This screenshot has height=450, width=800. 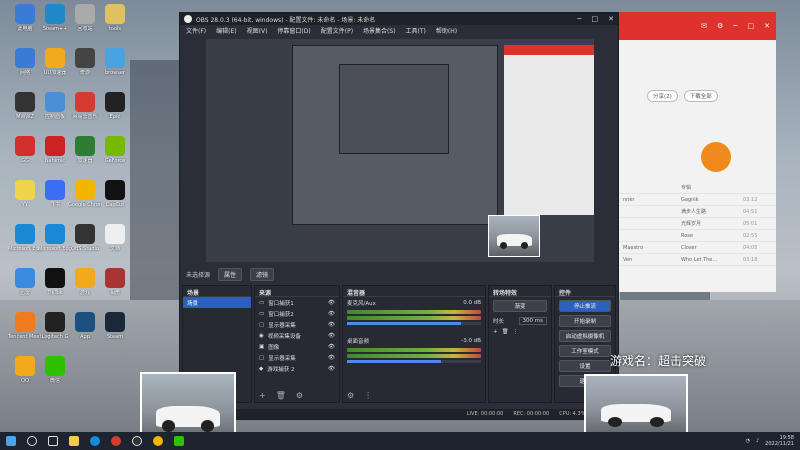 What do you see at coordinates (85, 244) in the screenshot?
I see `desktop-icon: OBS Studio` at bounding box center [85, 244].